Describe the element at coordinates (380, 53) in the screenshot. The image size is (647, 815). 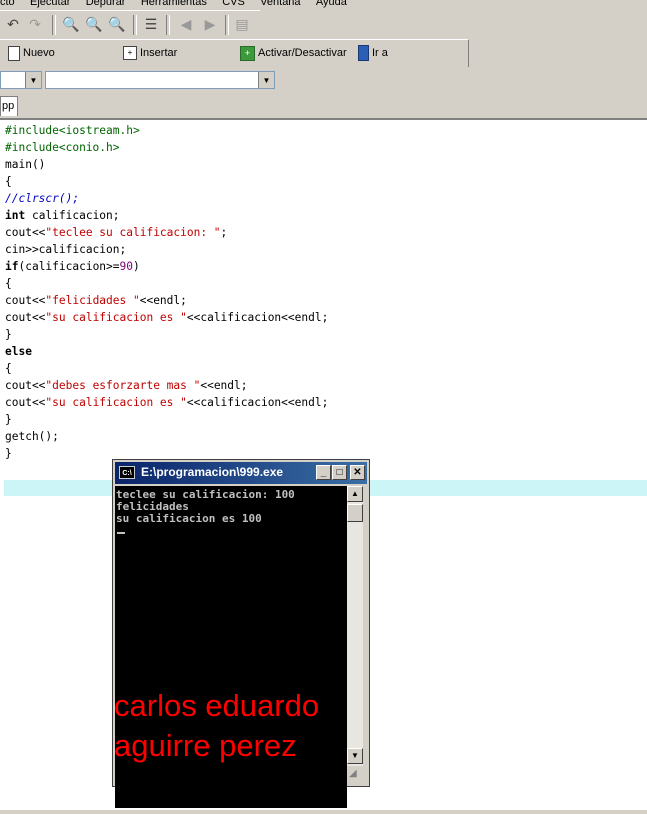
I see `ira-label: Ir a` at that location.